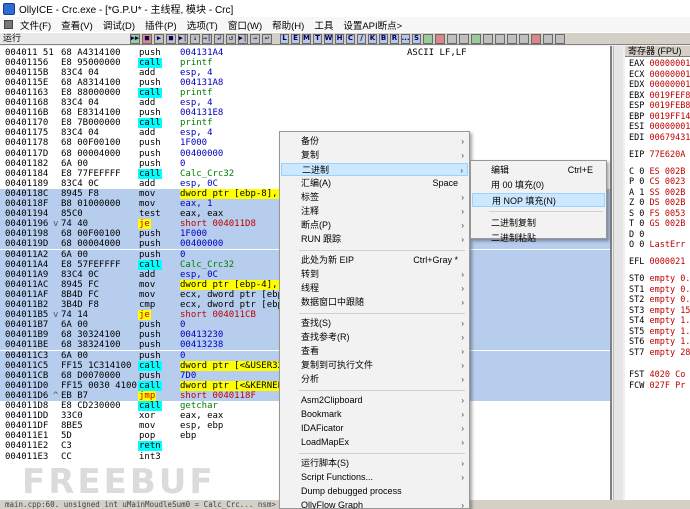 The width and height of the screenshot is (690, 509). I want to click on register-line: D 0, so click(636, 235).